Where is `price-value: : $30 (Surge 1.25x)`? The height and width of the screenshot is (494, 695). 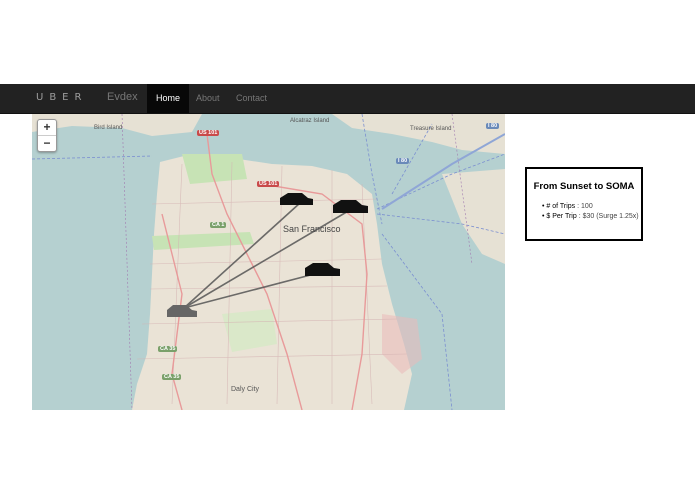
price-value: : $30 (Surge 1.25x) is located at coordinates (608, 216).